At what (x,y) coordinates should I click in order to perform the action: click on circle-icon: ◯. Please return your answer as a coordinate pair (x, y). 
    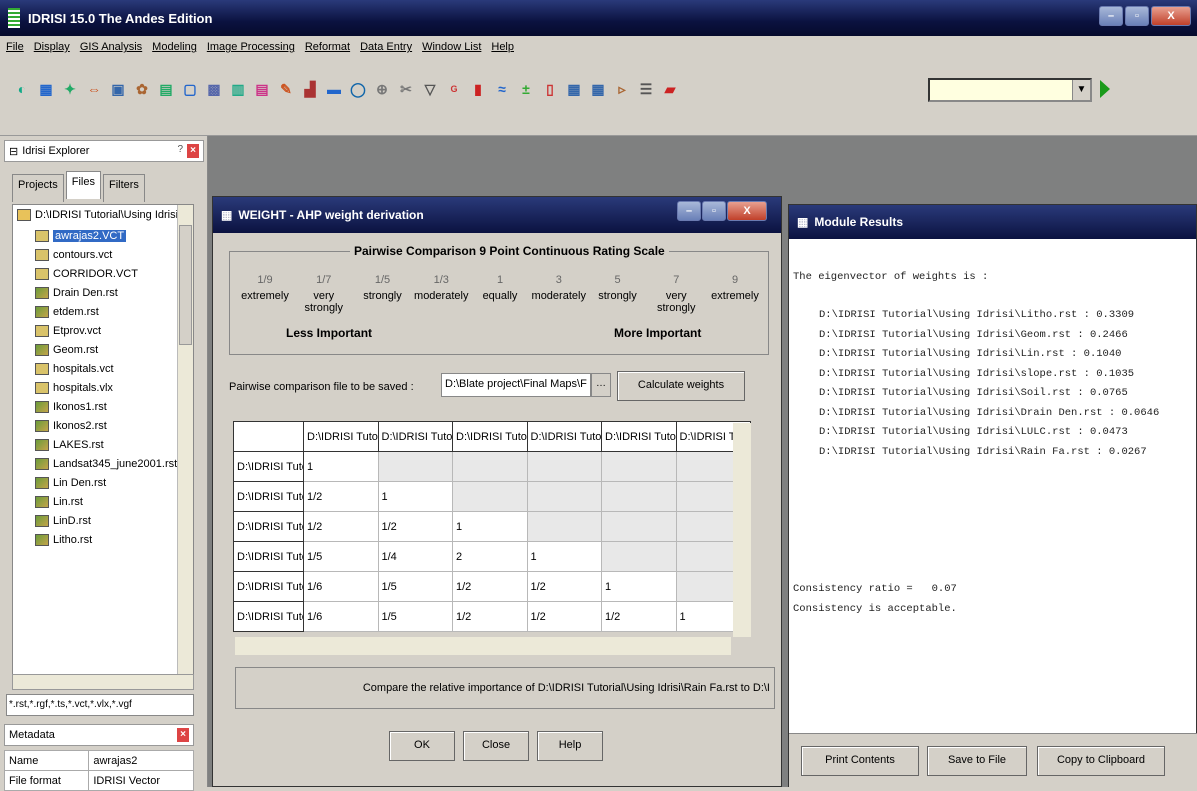
    Looking at the image, I should click on (358, 89).